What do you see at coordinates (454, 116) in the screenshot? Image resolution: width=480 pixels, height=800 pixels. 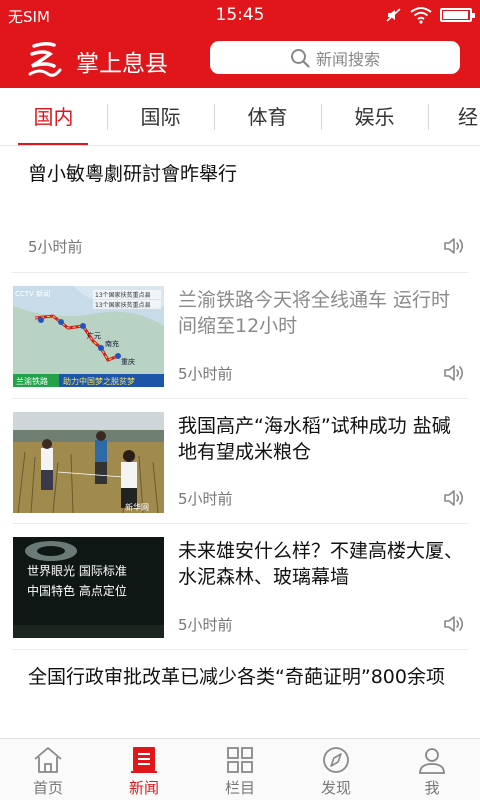 I see `tab-economy: 经` at bounding box center [454, 116].